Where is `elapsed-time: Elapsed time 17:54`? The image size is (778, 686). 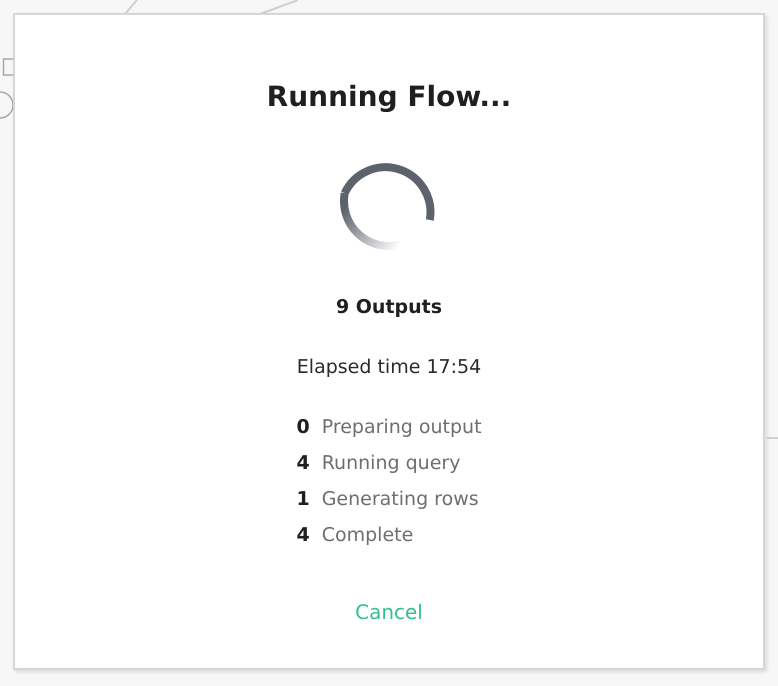 elapsed-time: Elapsed time 17:54 is located at coordinates (389, 367).